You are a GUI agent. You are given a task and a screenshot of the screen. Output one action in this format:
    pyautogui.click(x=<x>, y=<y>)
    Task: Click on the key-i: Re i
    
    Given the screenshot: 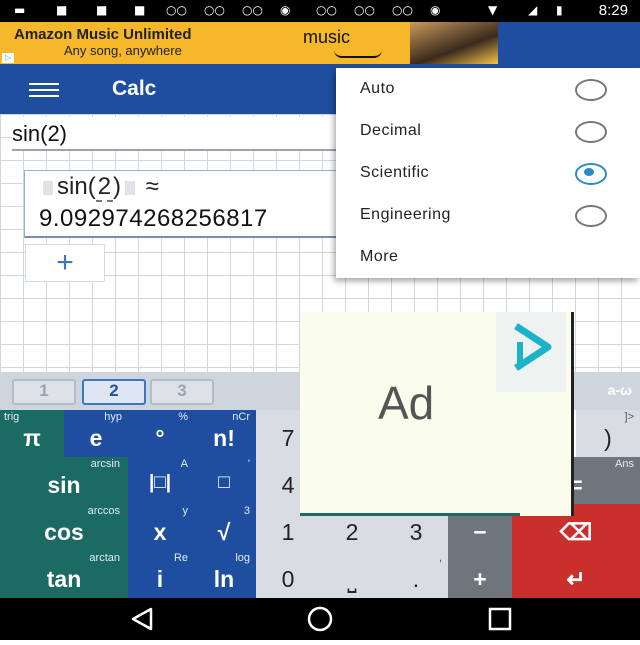 What is the action you would take?
    pyautogui.click(x=160, y=574)
    